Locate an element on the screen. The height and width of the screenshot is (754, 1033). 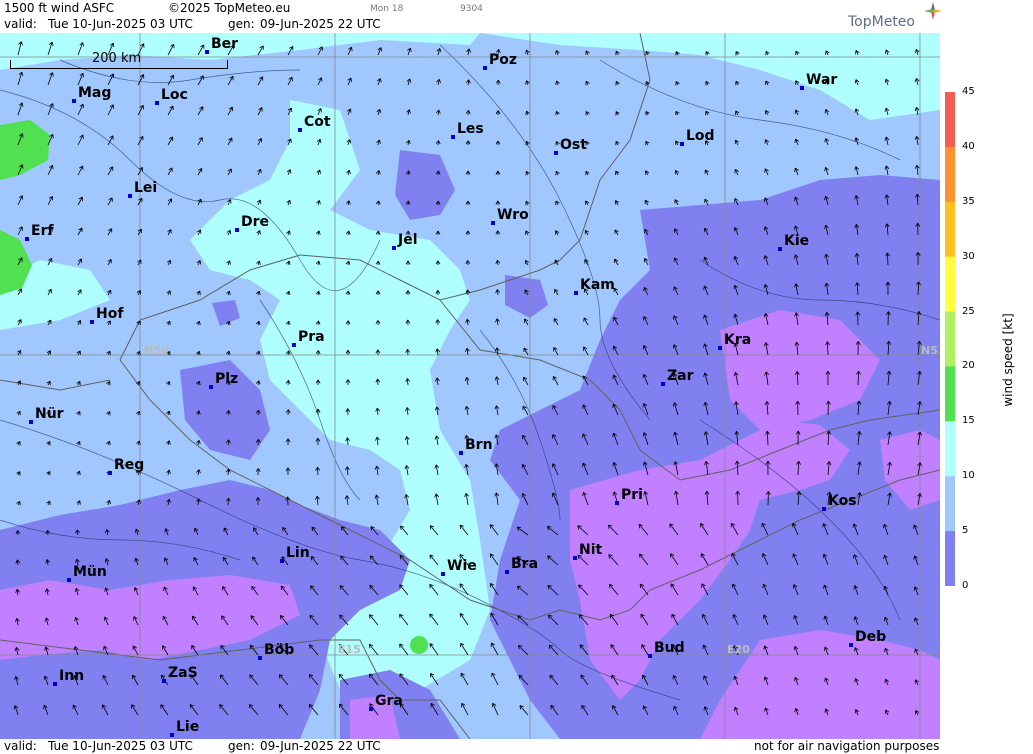
city-label: Loc is located at coordinates (174, 95).